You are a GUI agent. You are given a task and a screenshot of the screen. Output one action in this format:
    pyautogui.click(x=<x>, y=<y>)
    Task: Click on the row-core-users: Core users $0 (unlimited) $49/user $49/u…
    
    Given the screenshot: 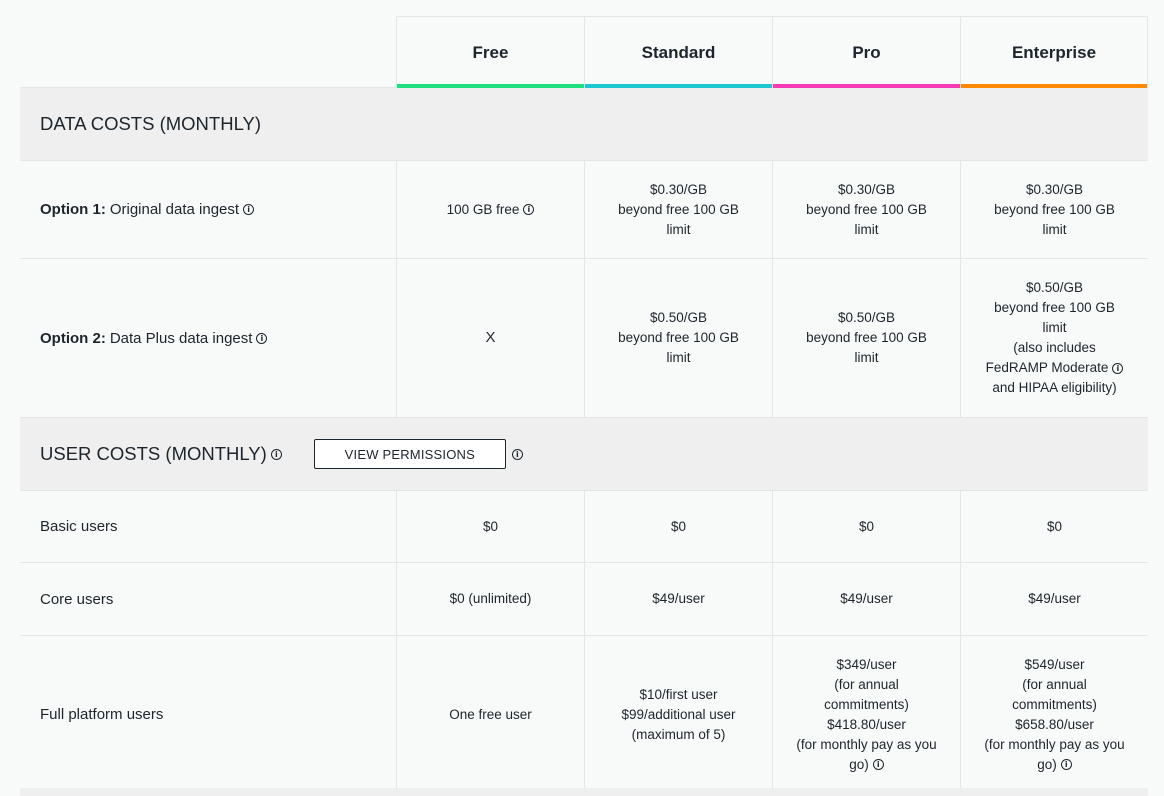 What is the action you would take?
    pyautogui.click(x=584, y=599)
    